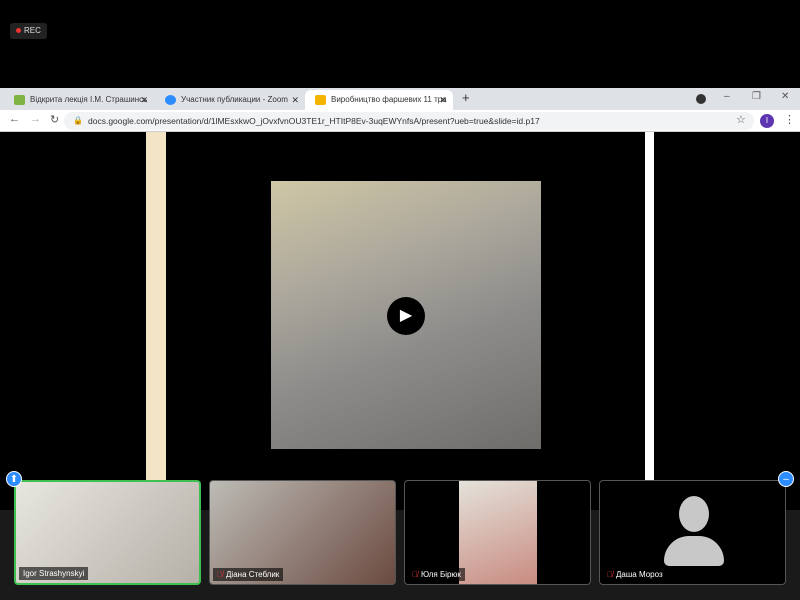 The height and width of the screenshot is (600, 800). Describe the element at coordinates (14, 119) in the screenshot. I see `back-icon: ←` at that location.